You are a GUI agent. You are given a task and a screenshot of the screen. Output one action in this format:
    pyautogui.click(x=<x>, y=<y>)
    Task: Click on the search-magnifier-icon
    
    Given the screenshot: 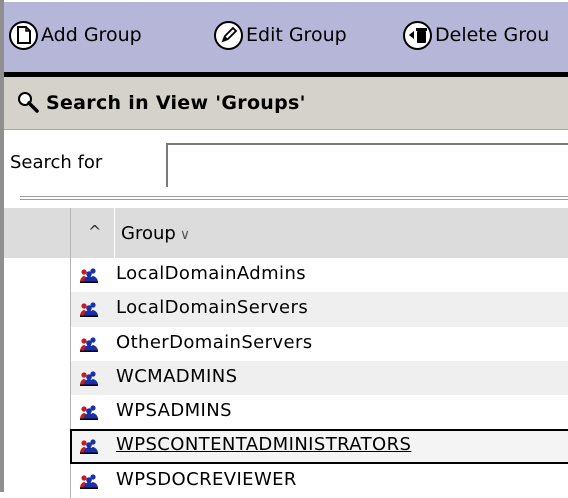 What is the action you would take?
    pyautogui.click(x=29, y=105)
    